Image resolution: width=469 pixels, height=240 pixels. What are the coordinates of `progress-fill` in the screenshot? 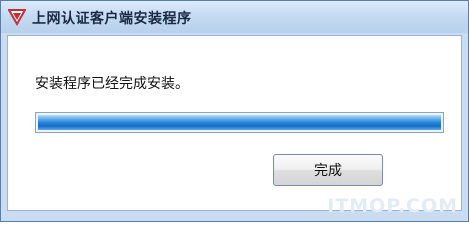 It's located at (239, 122).